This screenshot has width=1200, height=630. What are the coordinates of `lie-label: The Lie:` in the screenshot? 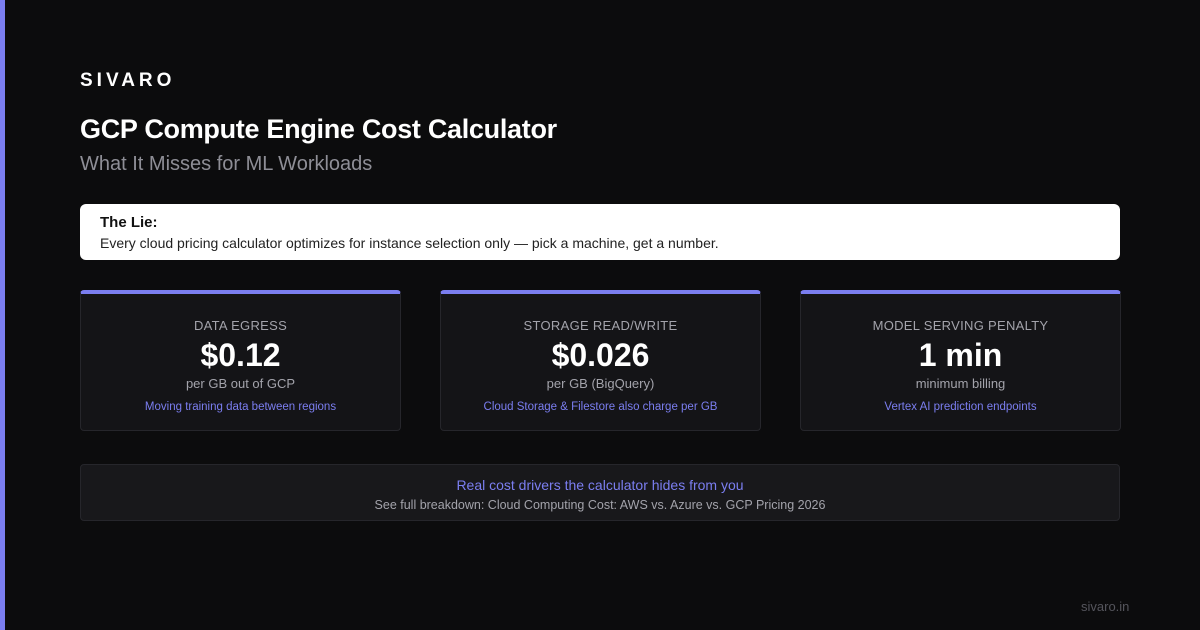 It's located at (129, 222).